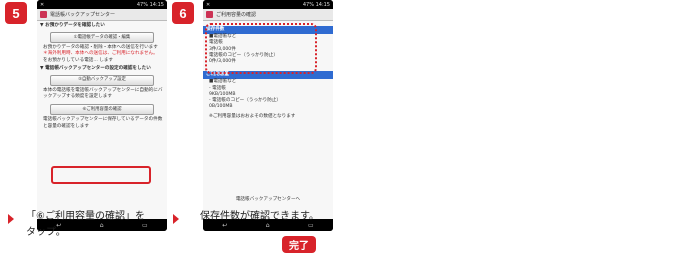 This screenshot has width=700, height=257. I want to click on back-to-center-link: 電話帳バックアップセンターへ, so click(268, 200).